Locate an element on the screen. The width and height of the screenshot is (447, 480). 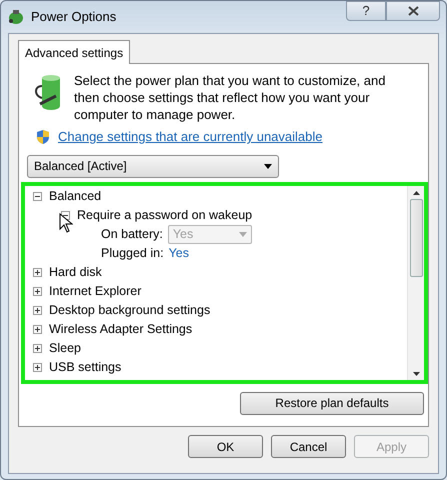
tree-item-label: Desktop background settings is located at coordinates (129, 310).